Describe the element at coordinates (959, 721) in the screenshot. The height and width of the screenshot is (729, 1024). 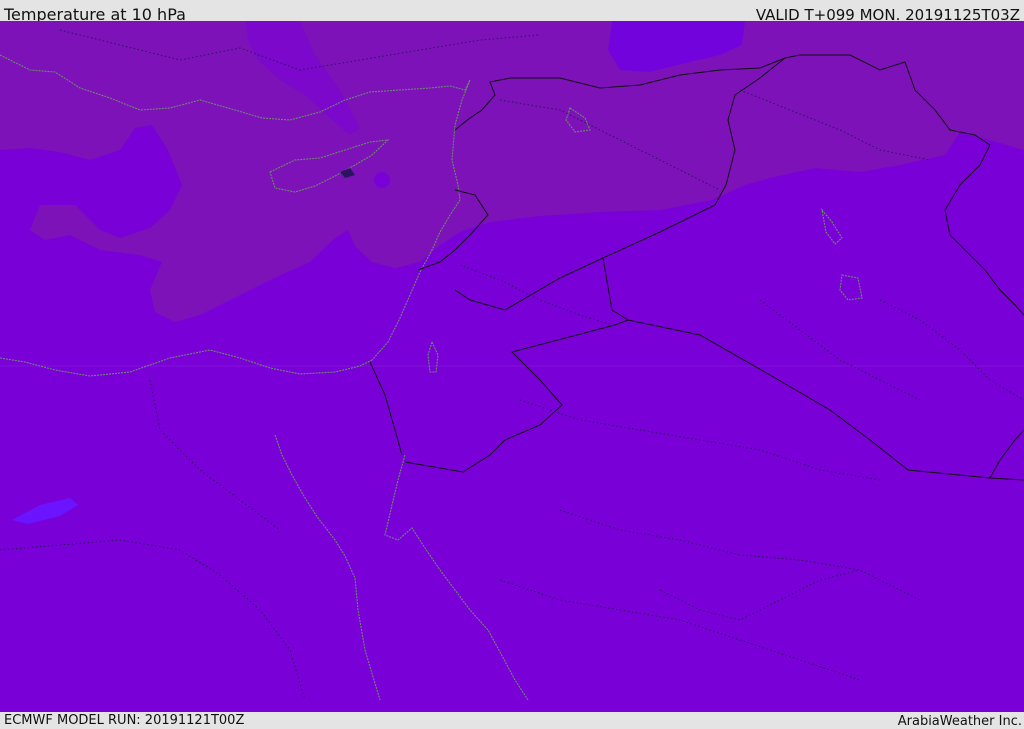
I see `credit-label: ArabiaWeather Inc.` at that location.